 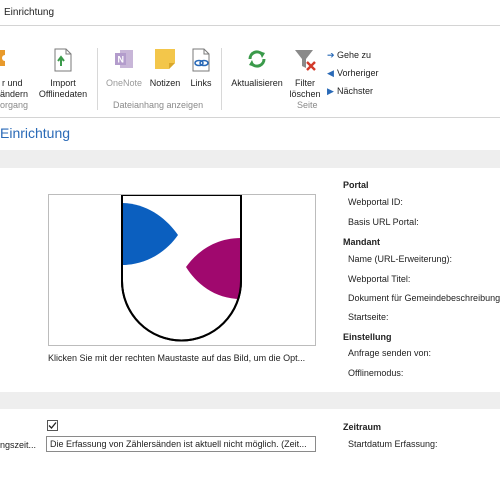 What do you see at coordinates (250, 13) in the screenshot?
I see `title-bar: Einrichtung` at bounding box center [250, 13].